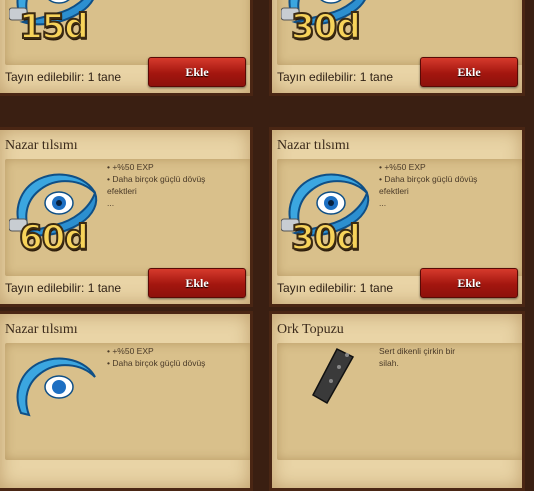 The height and width of the screenshot is (491, 534). Describe the element at coordinates (54, 238) in the screenshot. I see `duration-label: 60d` at that location.